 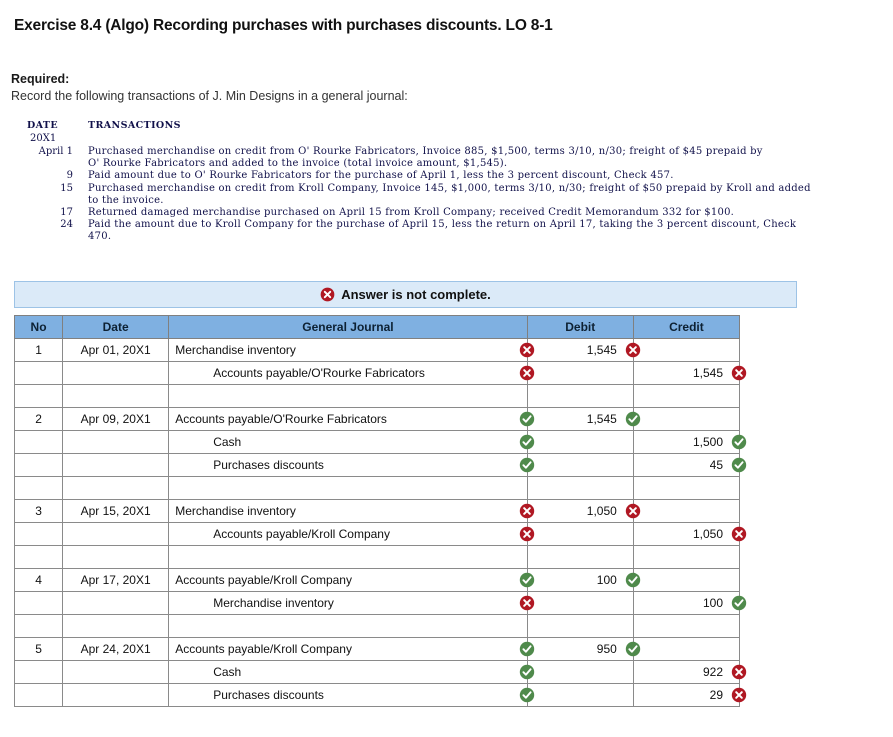 I want to click on credit-cell: 29, so click(x=689, y=695).